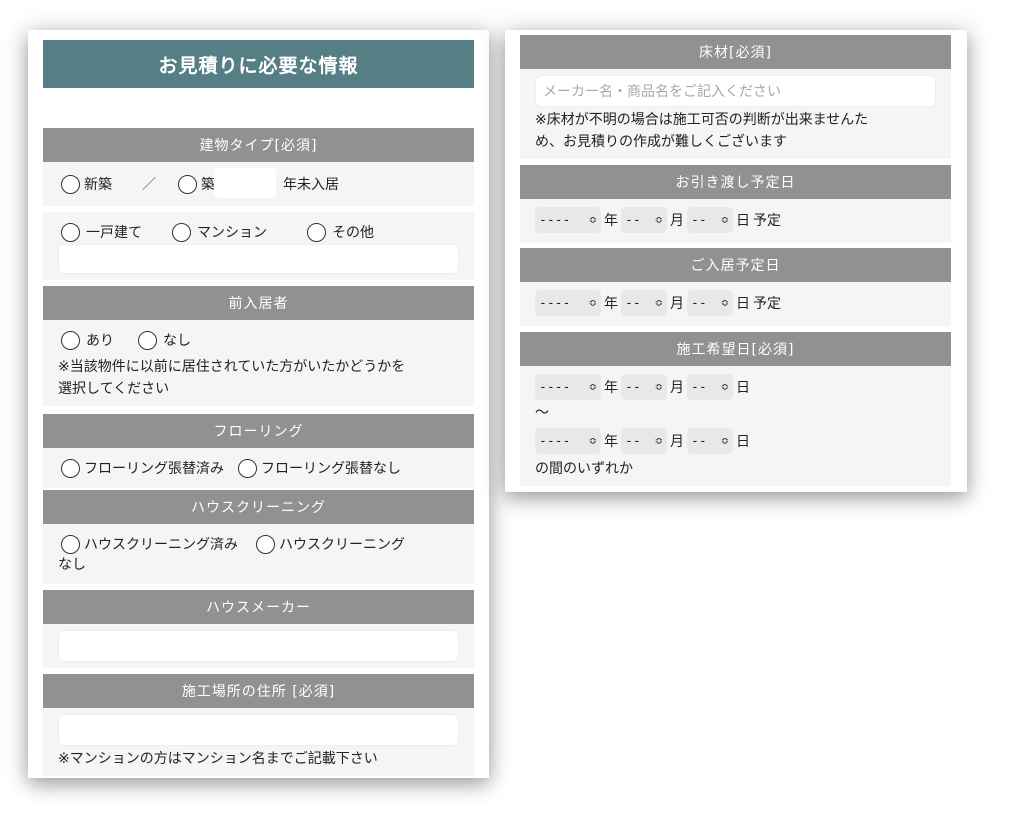 The width and height of the screenshot is (1024, 835). I want to click on range-tilde: ～, so click(542, 413).